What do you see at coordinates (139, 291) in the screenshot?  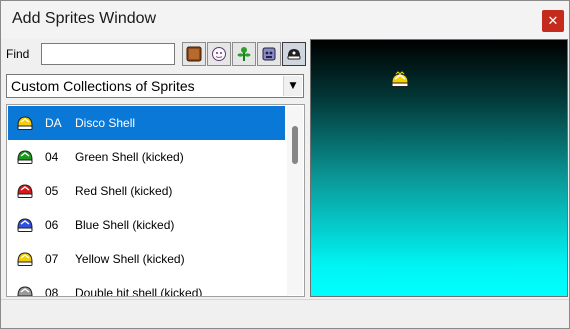 I see `sprite-name: Double hit shell (kicked)` at bounding box center [139, 291].